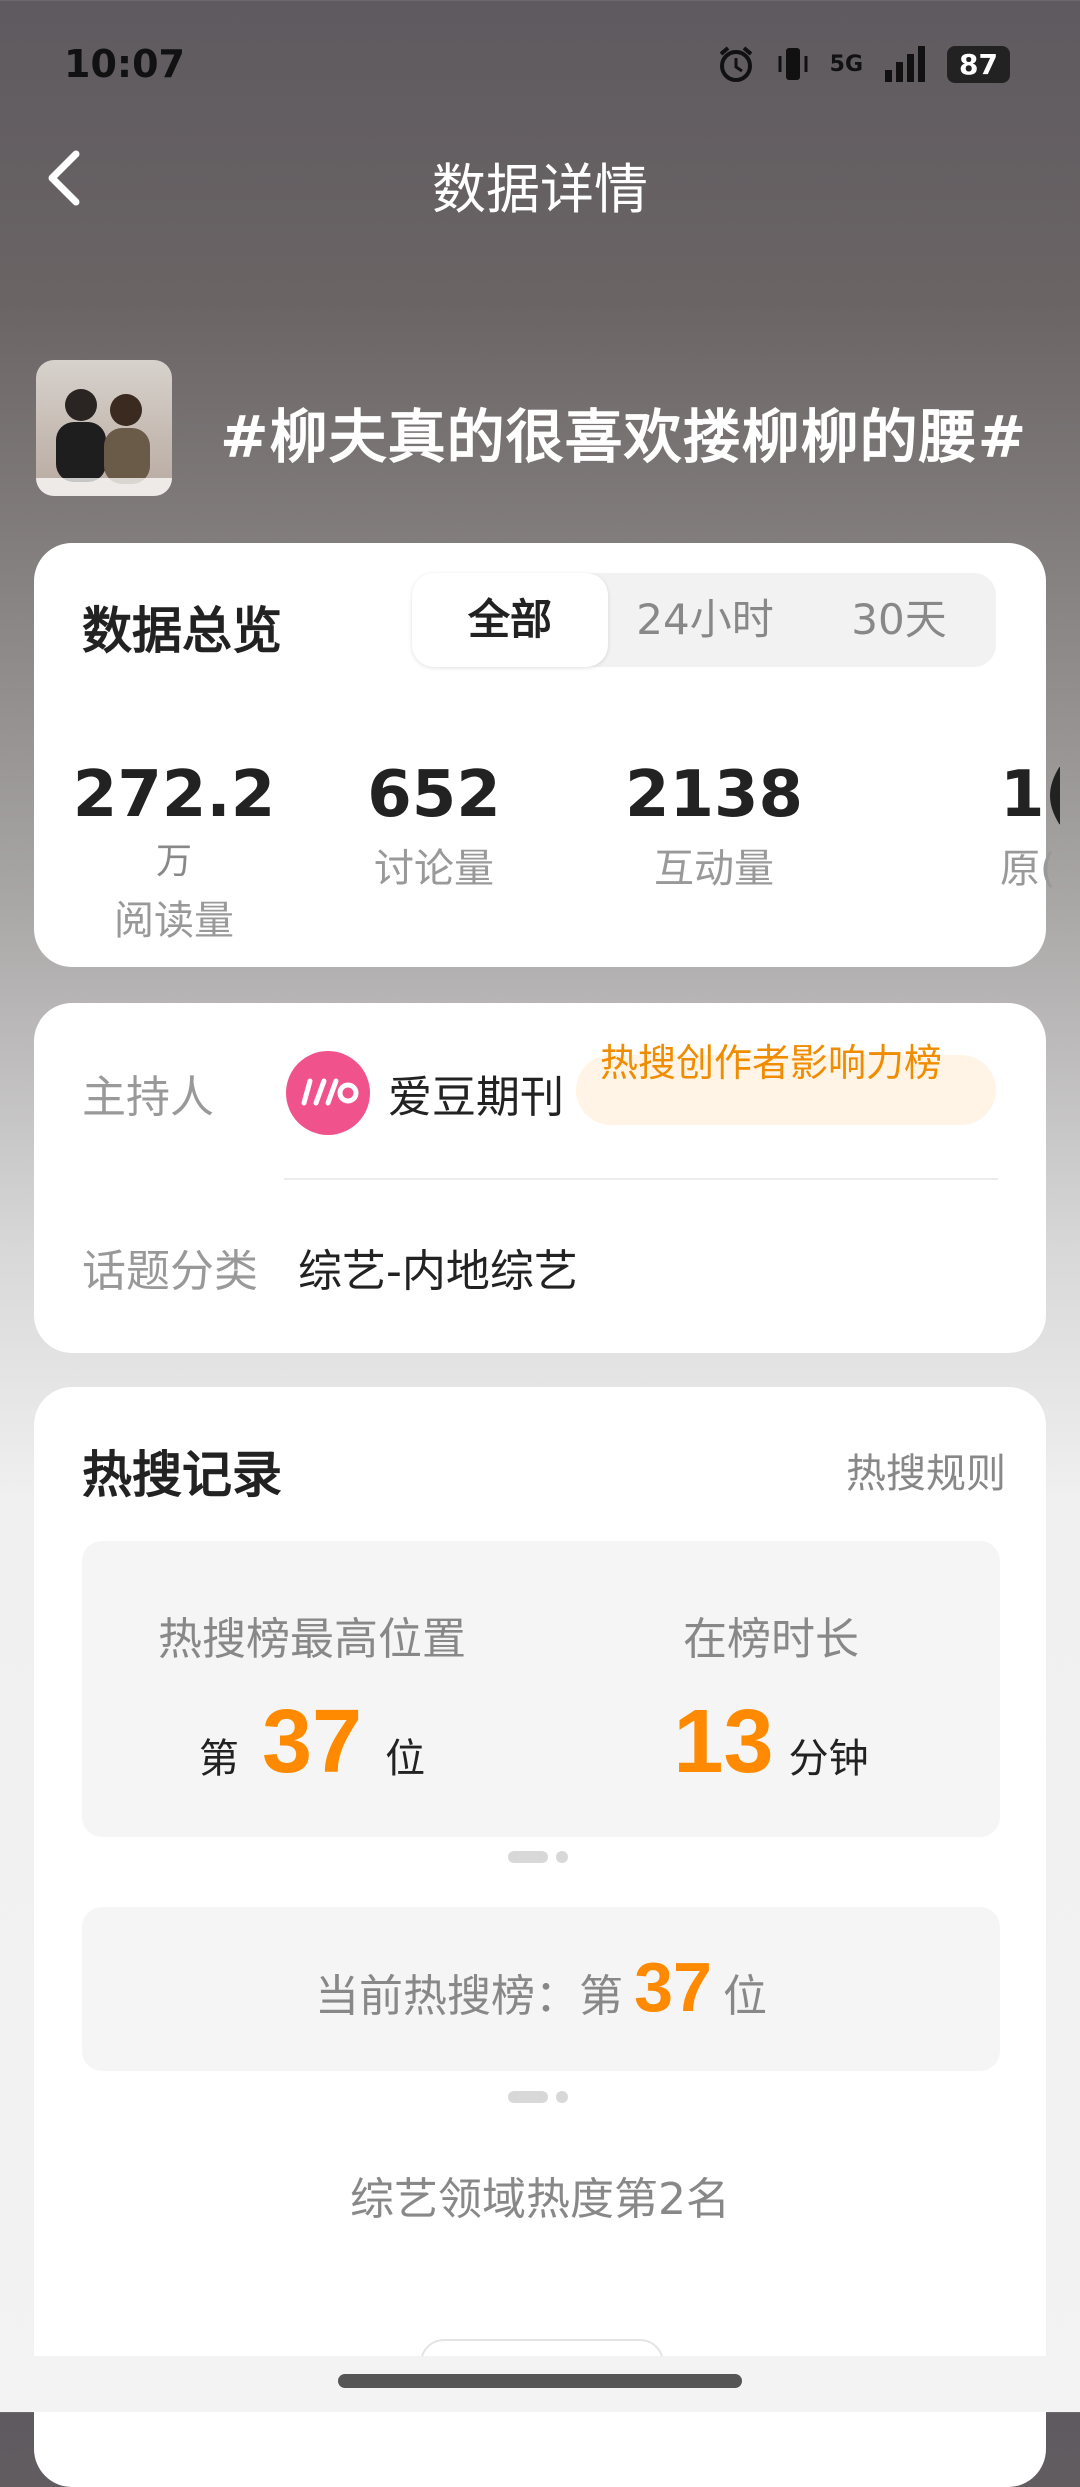 Image resolution: width=1080 pixels, height=2487 pixels. I want to click on highest-position-value: 37, so click(312, 1742).